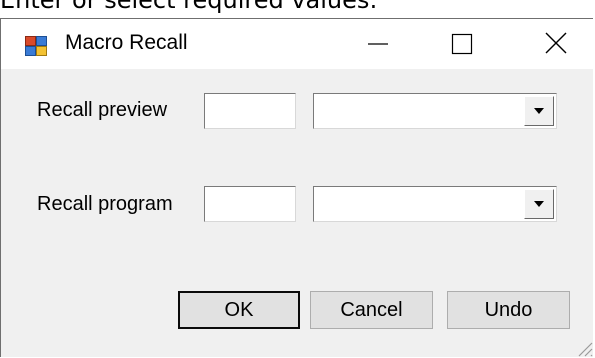 This screenshot has width=595, height=358. Describe the element at coordinates (435, 111) in the screenshot. I see `recall-preview-combobox` at that location.